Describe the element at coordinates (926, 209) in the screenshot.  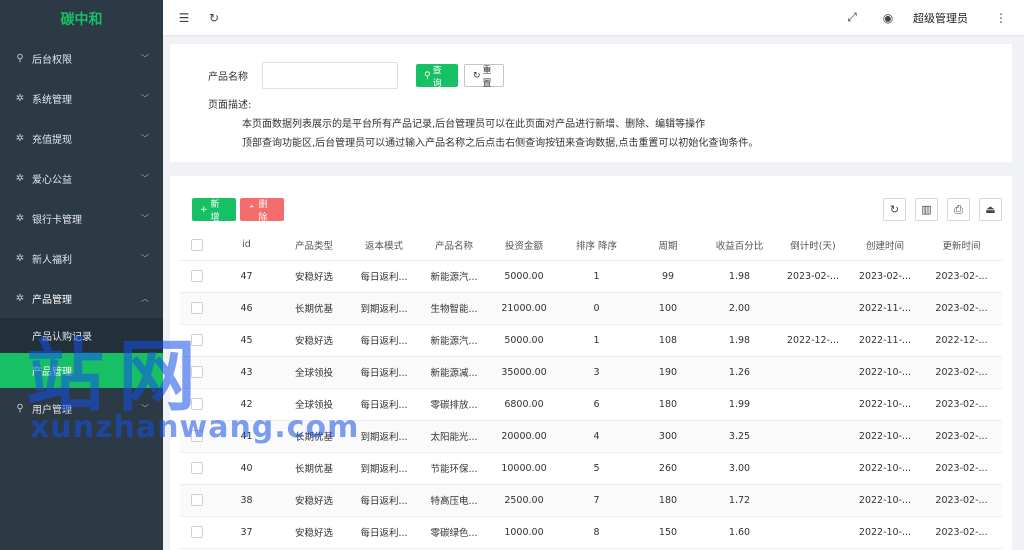
I see `columns-icon: ▥` at that location.